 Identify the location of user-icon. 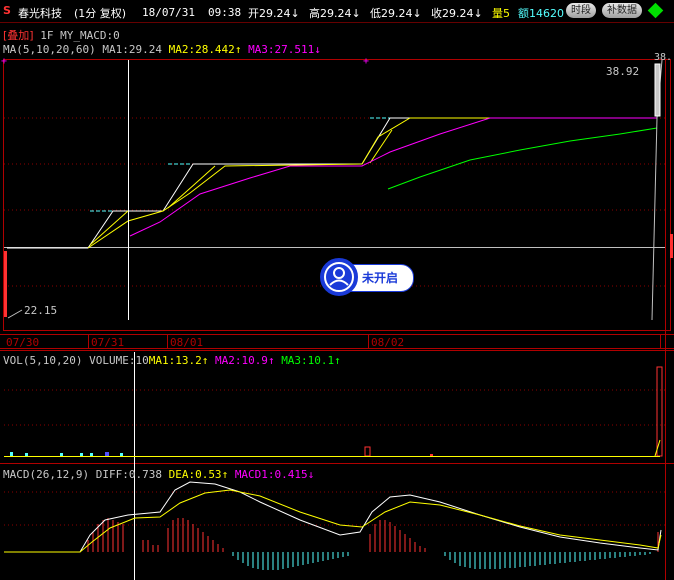
(339, 277).